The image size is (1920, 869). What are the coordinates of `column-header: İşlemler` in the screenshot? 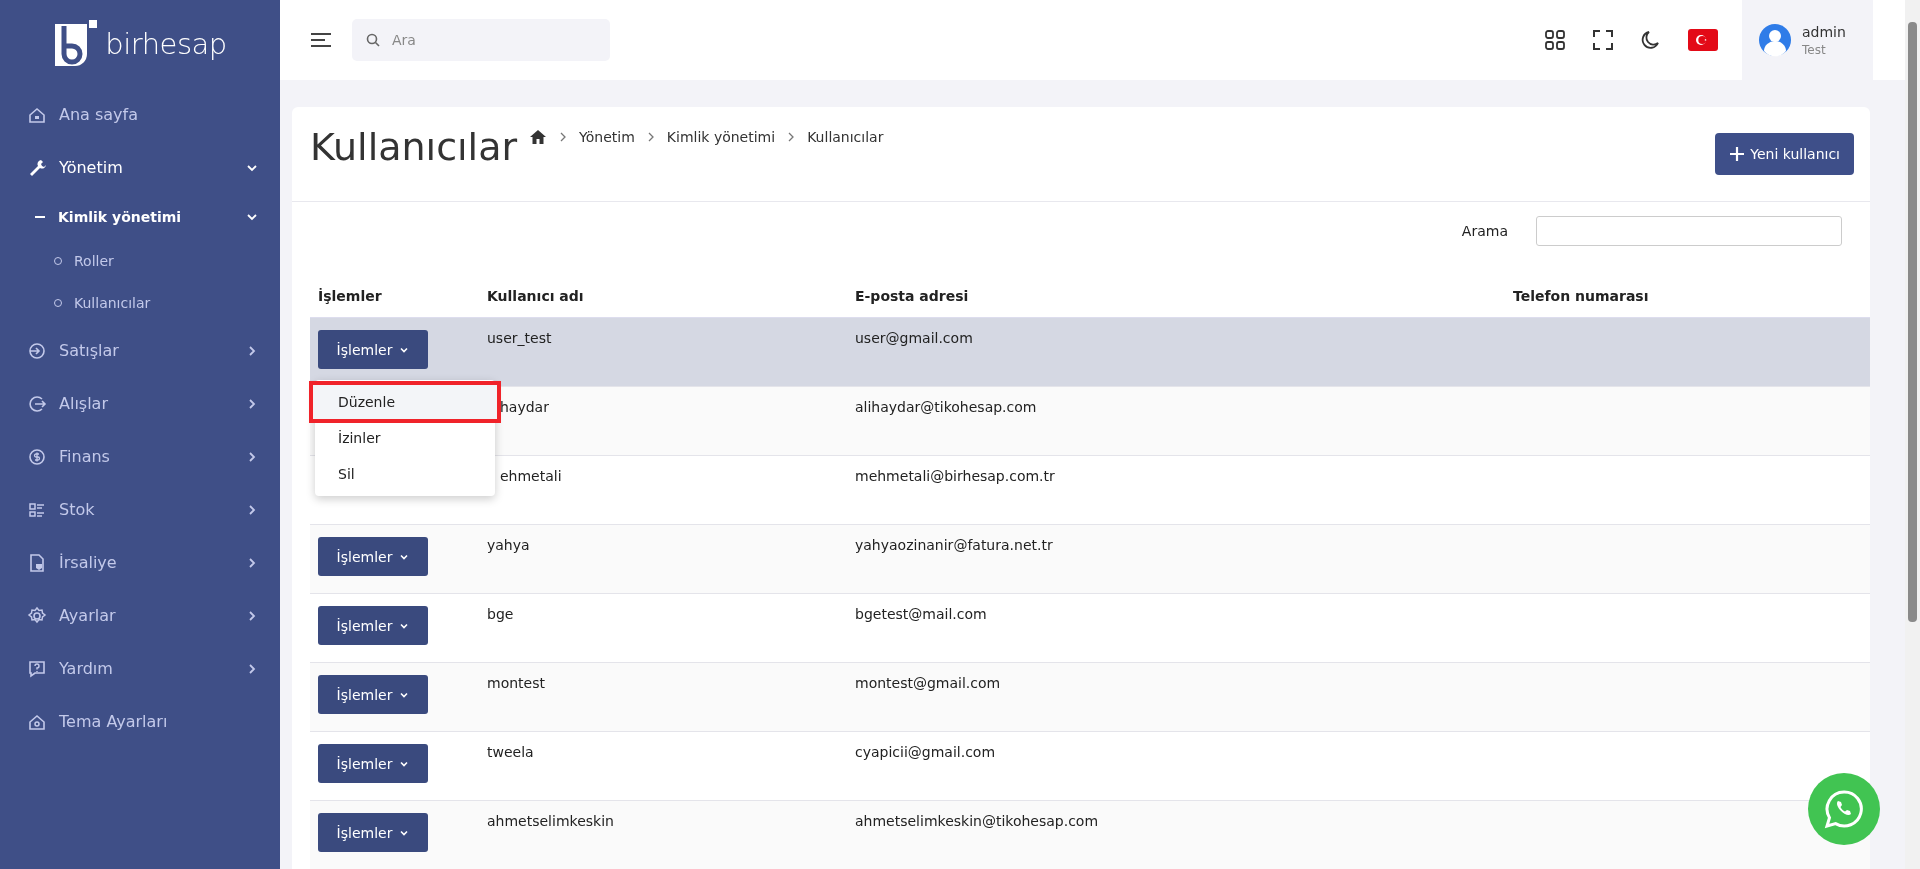 It's located at (350, 295).